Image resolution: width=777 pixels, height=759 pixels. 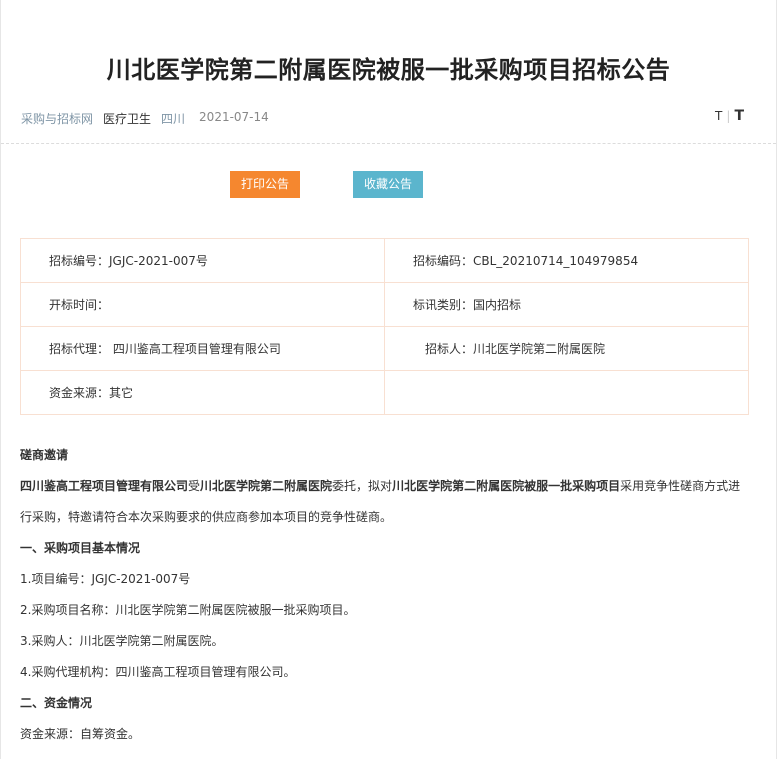 I want to click on project-name: 川北医学院第二附属医院被服一批采购项目, so click(x=506, y=486).